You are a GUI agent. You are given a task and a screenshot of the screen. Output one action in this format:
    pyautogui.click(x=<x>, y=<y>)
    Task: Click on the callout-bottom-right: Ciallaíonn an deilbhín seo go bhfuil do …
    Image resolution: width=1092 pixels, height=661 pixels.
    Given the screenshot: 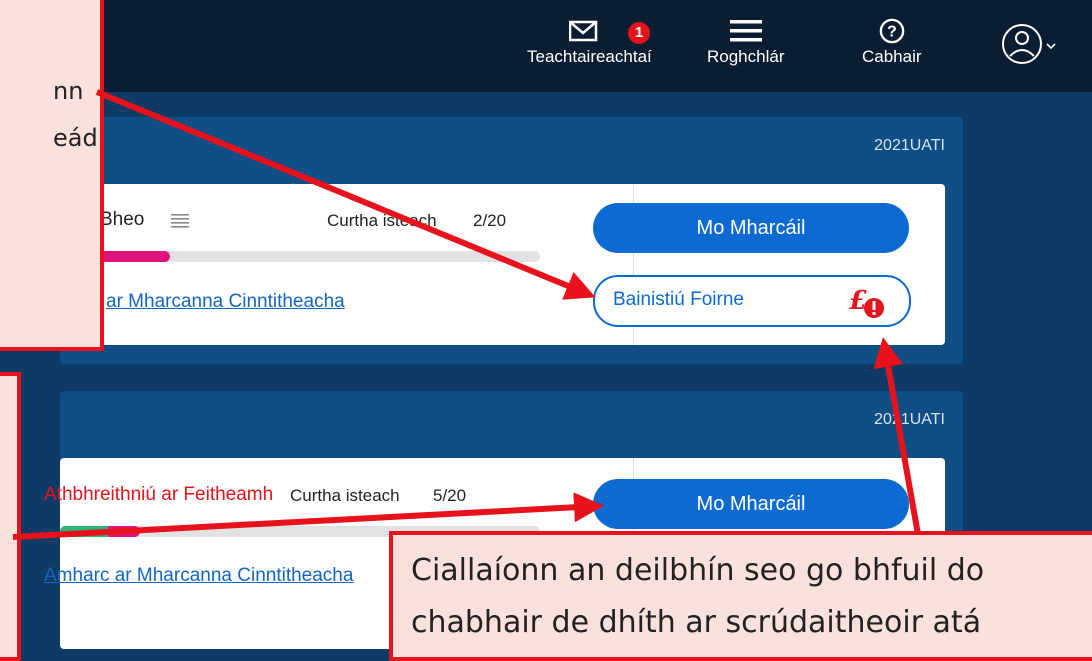 What is the action you would take?
    pyautogui.click(x=740, y=596)
    